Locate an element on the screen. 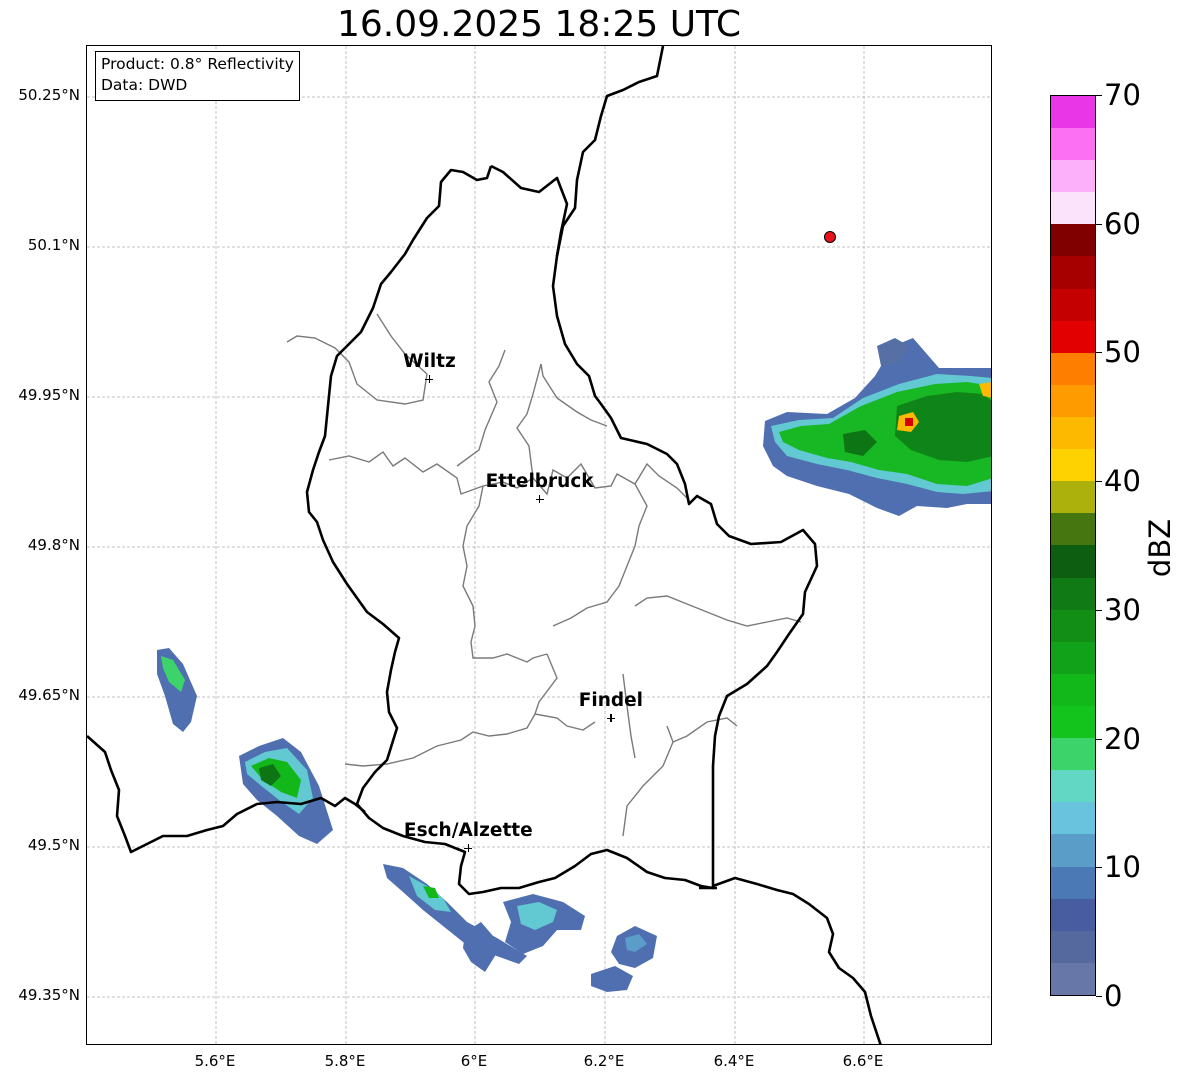  city-label: Wiltz is located at coordinates (429, 361).